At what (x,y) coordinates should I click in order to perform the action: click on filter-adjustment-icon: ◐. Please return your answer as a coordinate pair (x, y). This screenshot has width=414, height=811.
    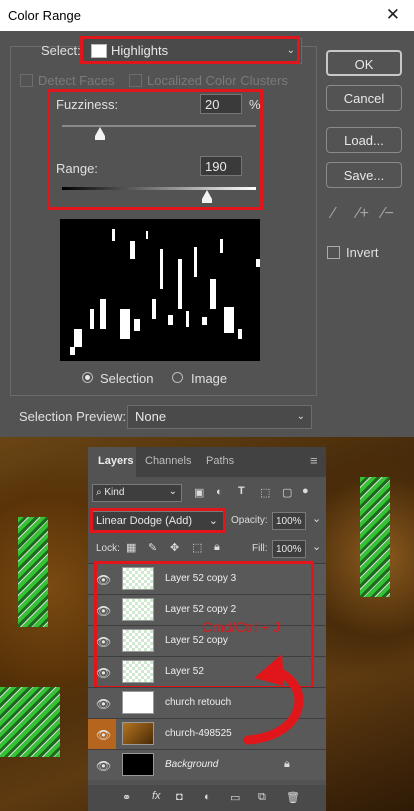
    Looking at the image, I should click on (219, 492).